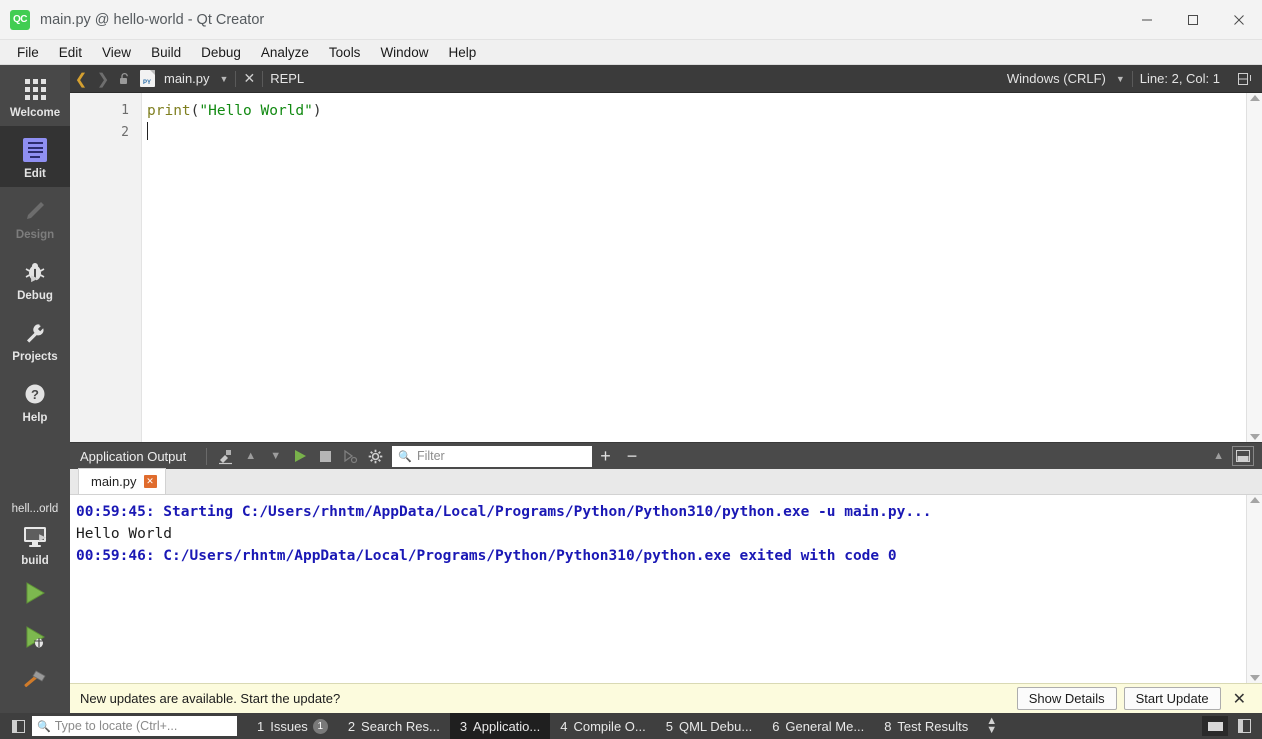  Describe the element at coordinates (103, 79) in the screenshot. I see `go-forward-icon: ❯` at that location.